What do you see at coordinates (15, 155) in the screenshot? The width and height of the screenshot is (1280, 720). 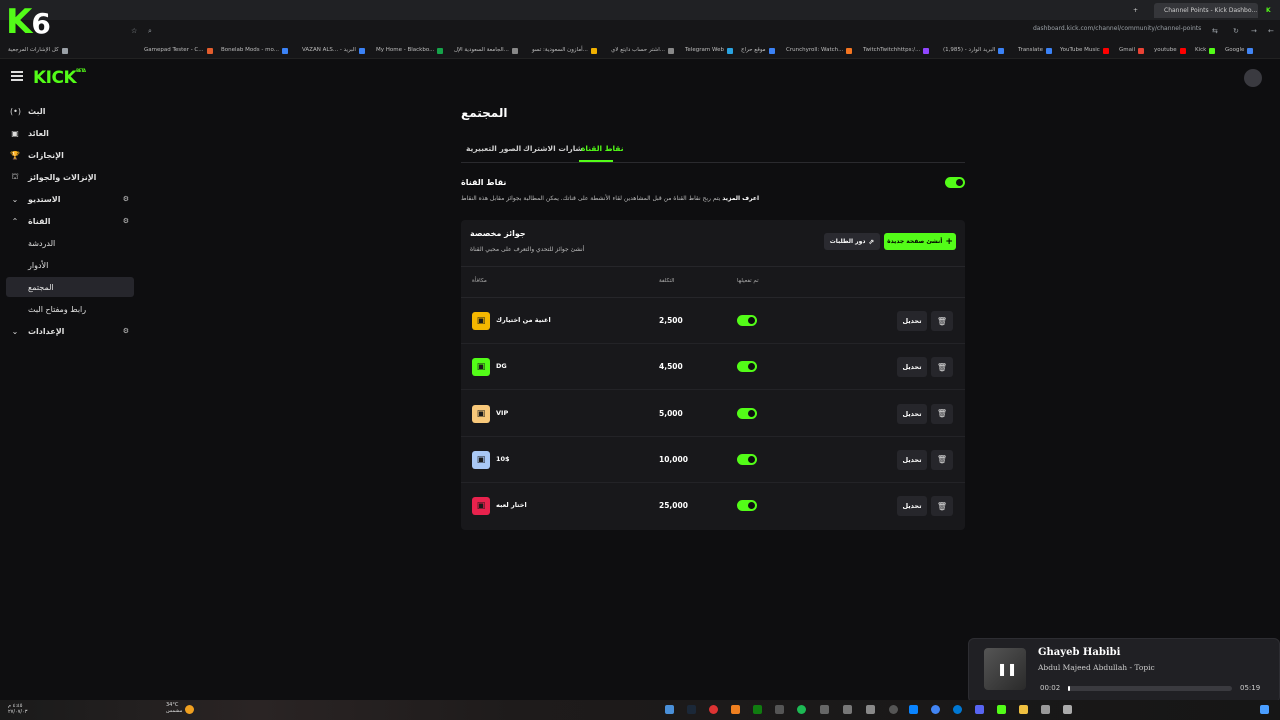 I see `trophy-icon: 🏆` at bounding box center [15, 155].